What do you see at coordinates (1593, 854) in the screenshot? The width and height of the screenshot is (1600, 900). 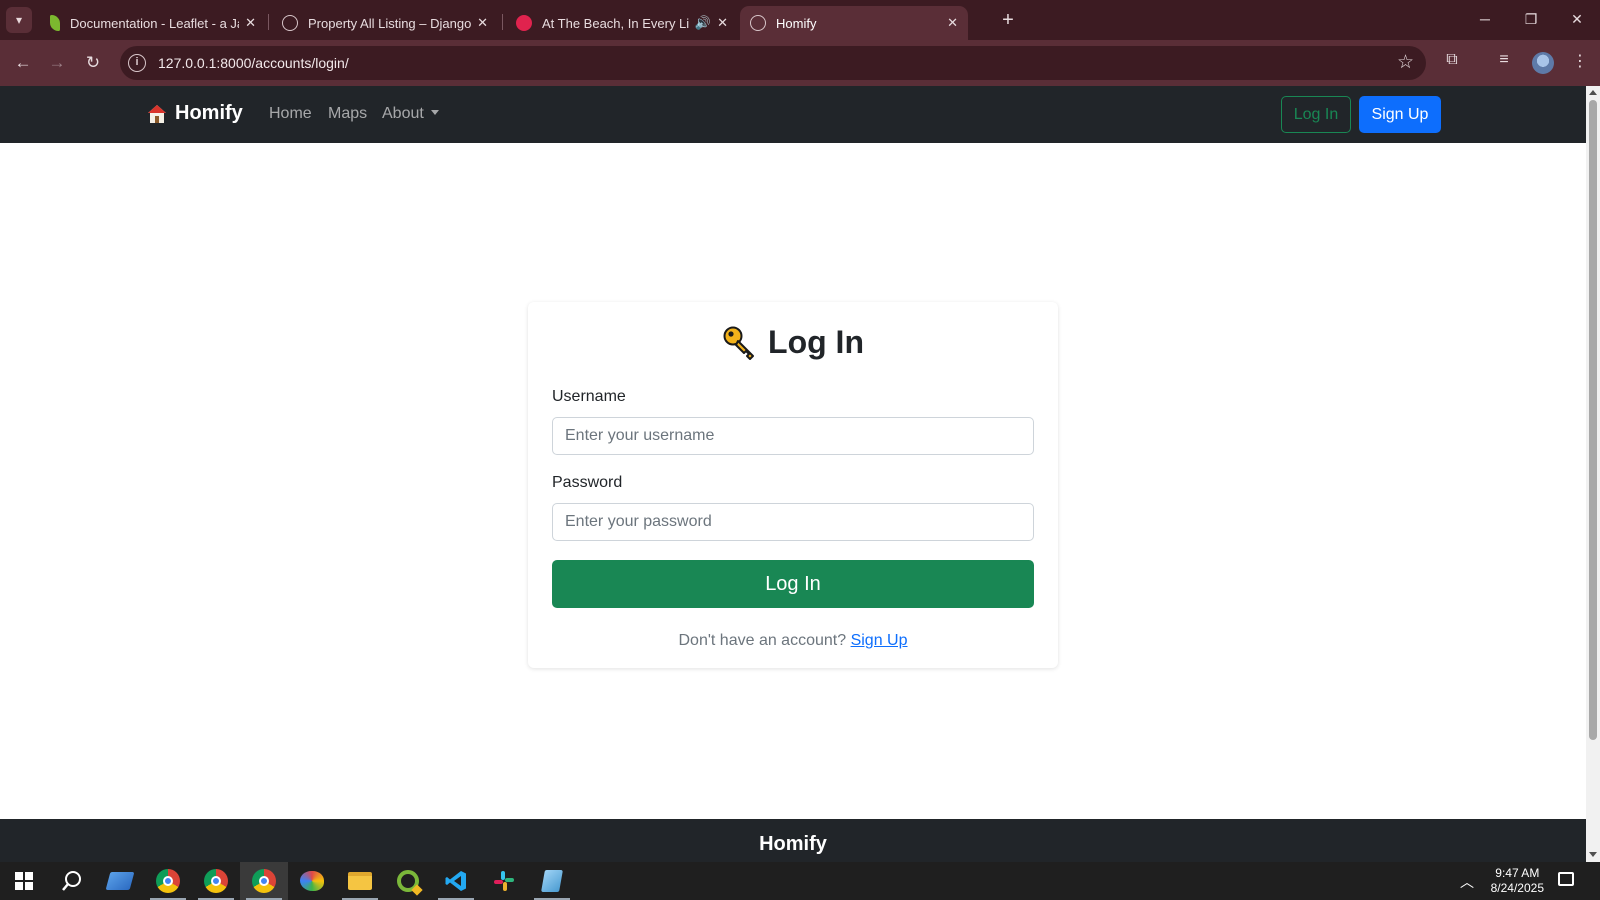 I see `scroll-down-icon` at bounding box center [1593, 854].